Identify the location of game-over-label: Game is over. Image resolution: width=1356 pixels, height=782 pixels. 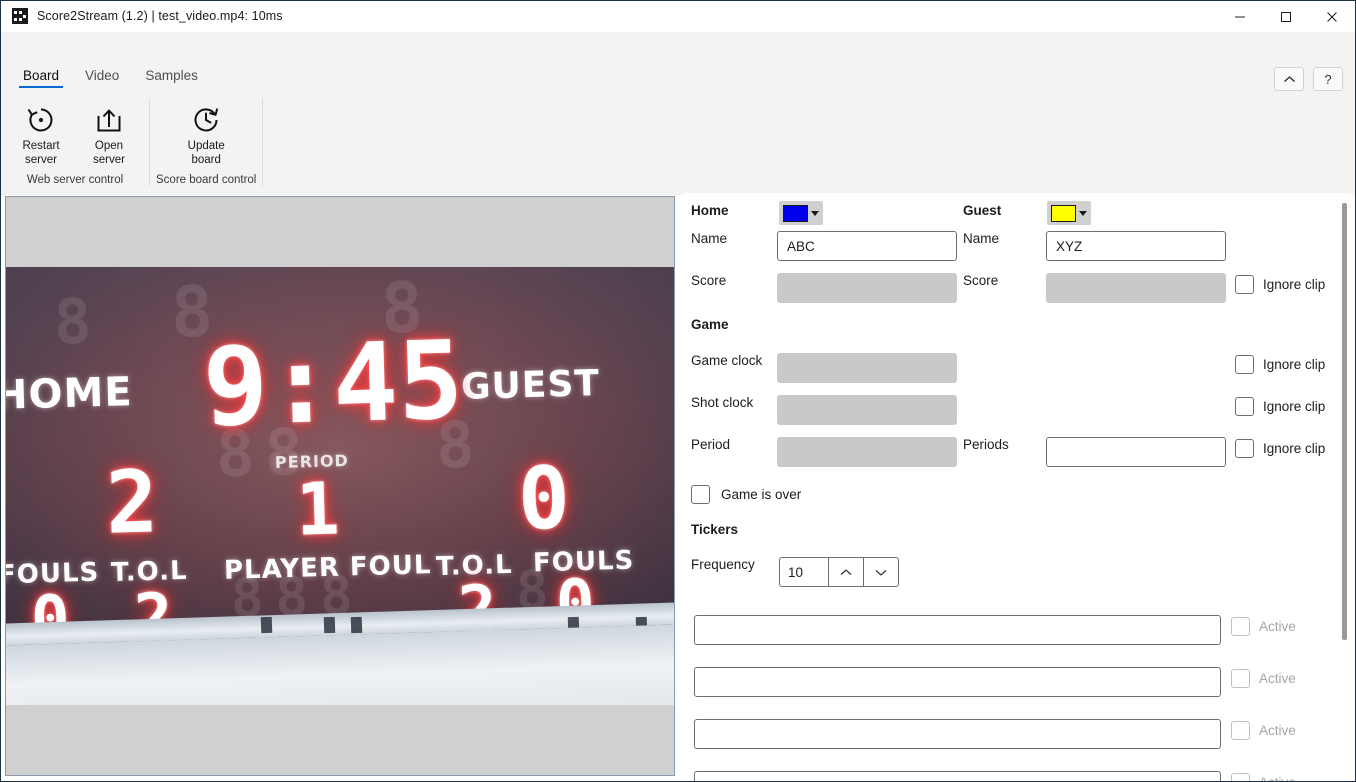
(761, 494).